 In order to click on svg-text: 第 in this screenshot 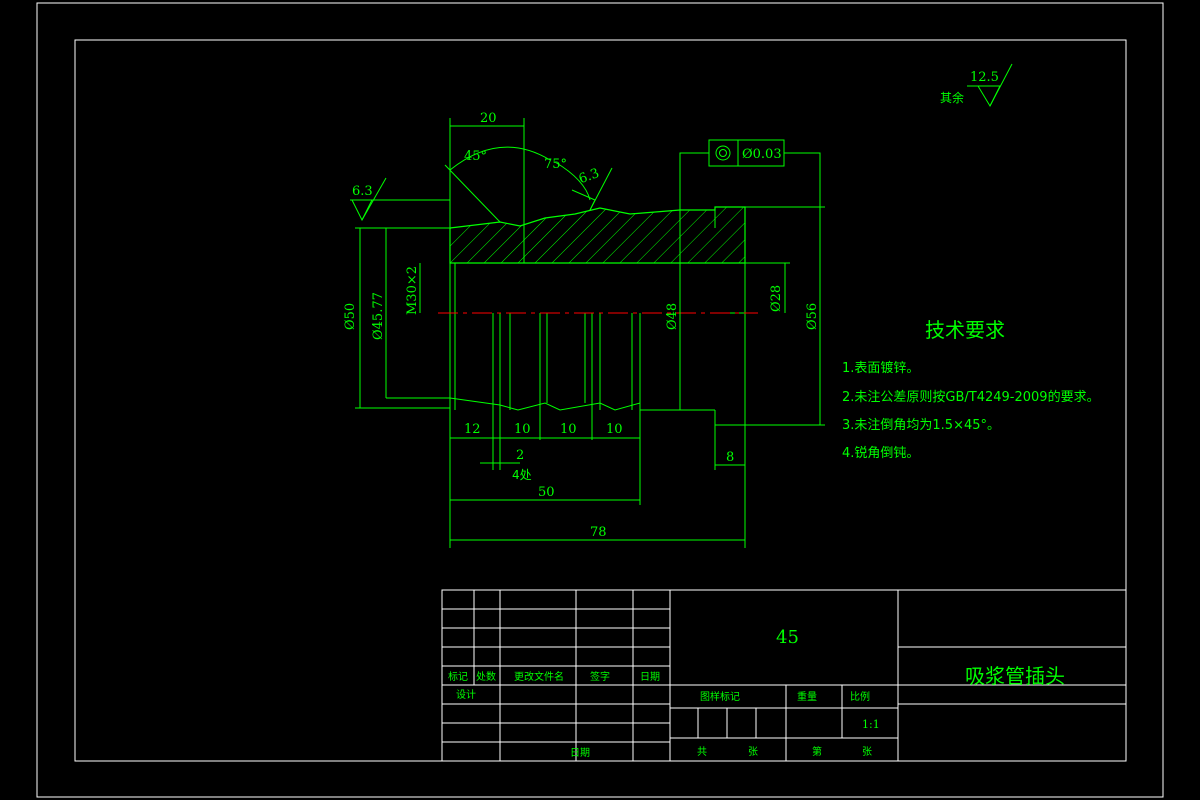, I will do `click(817, 751)`.